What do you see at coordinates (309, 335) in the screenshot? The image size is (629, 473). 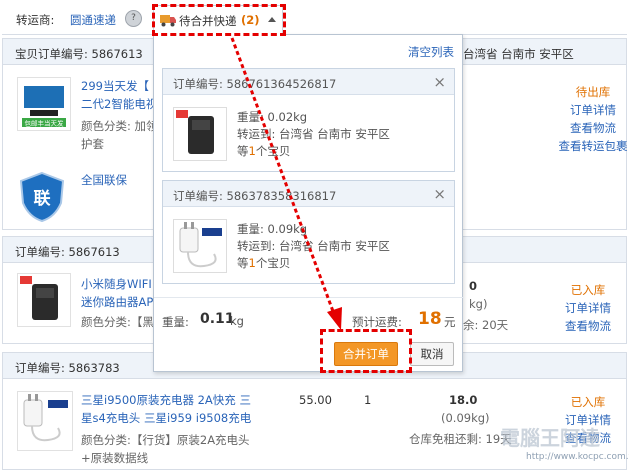 I see `merge-summary: 重量: 0.11 kg 预计运费: 18 元 合并订单 取消` at bounding box center [309, 335].